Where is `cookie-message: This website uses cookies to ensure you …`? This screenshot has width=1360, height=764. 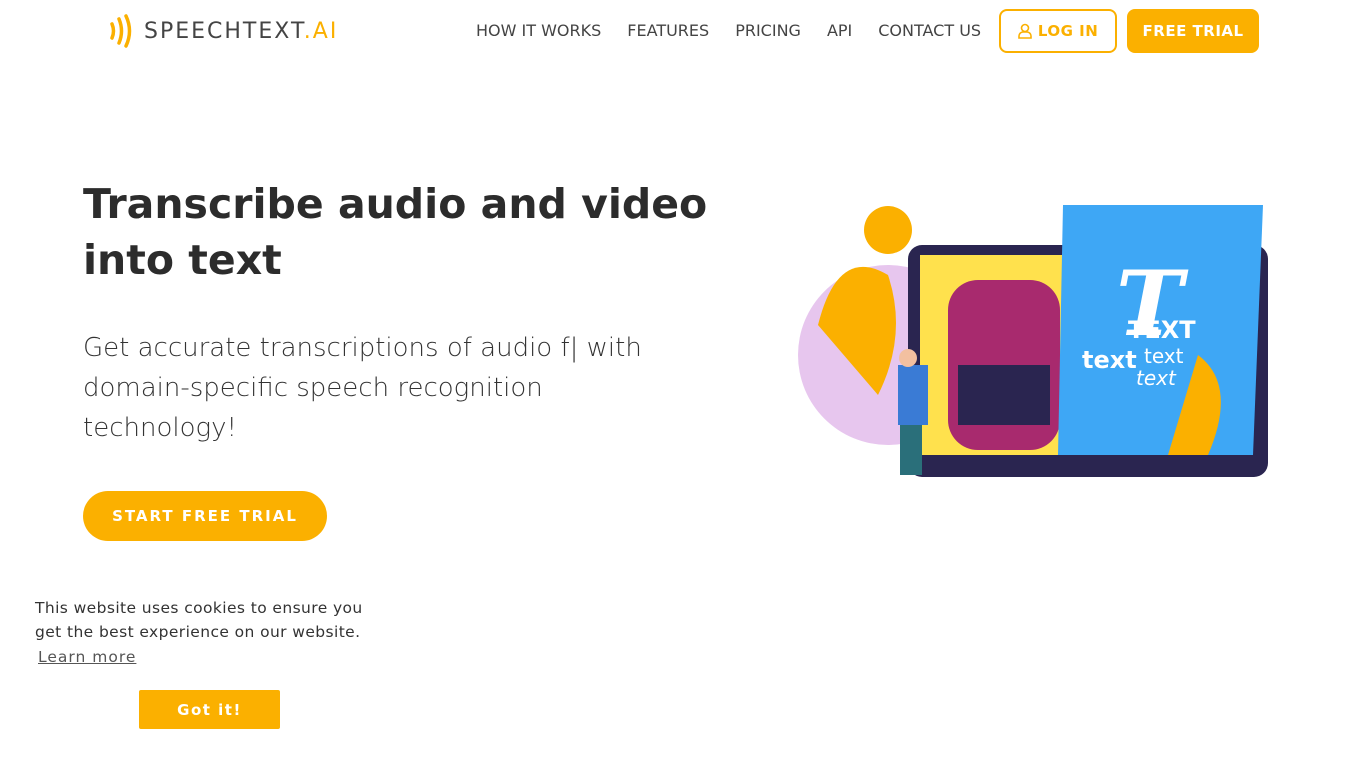 cookie-message: This website uses cookies to ensure you … is located at coordinates (199, 620).